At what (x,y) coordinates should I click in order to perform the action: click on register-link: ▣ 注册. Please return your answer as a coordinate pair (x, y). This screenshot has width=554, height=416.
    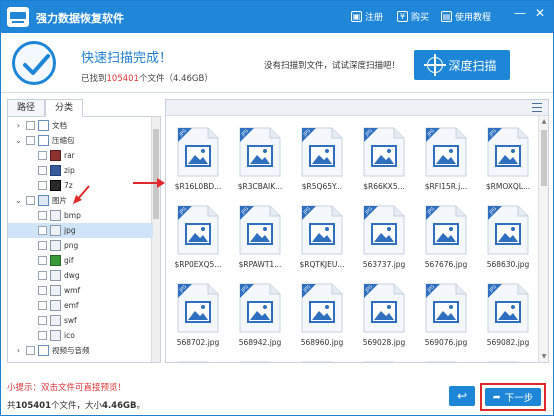
    Looking at the image, I should click on (367, 16).